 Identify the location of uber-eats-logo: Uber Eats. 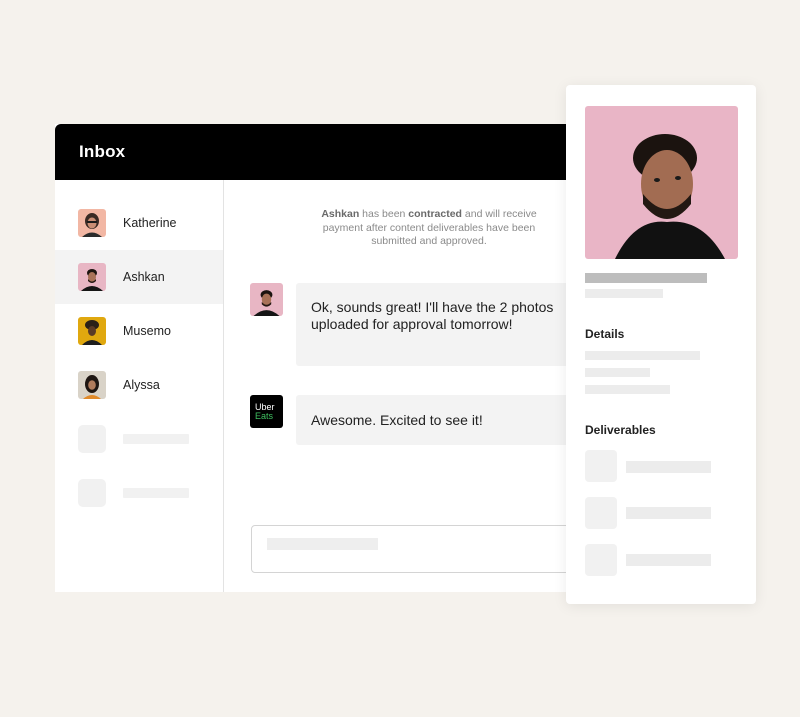
(266, 411).